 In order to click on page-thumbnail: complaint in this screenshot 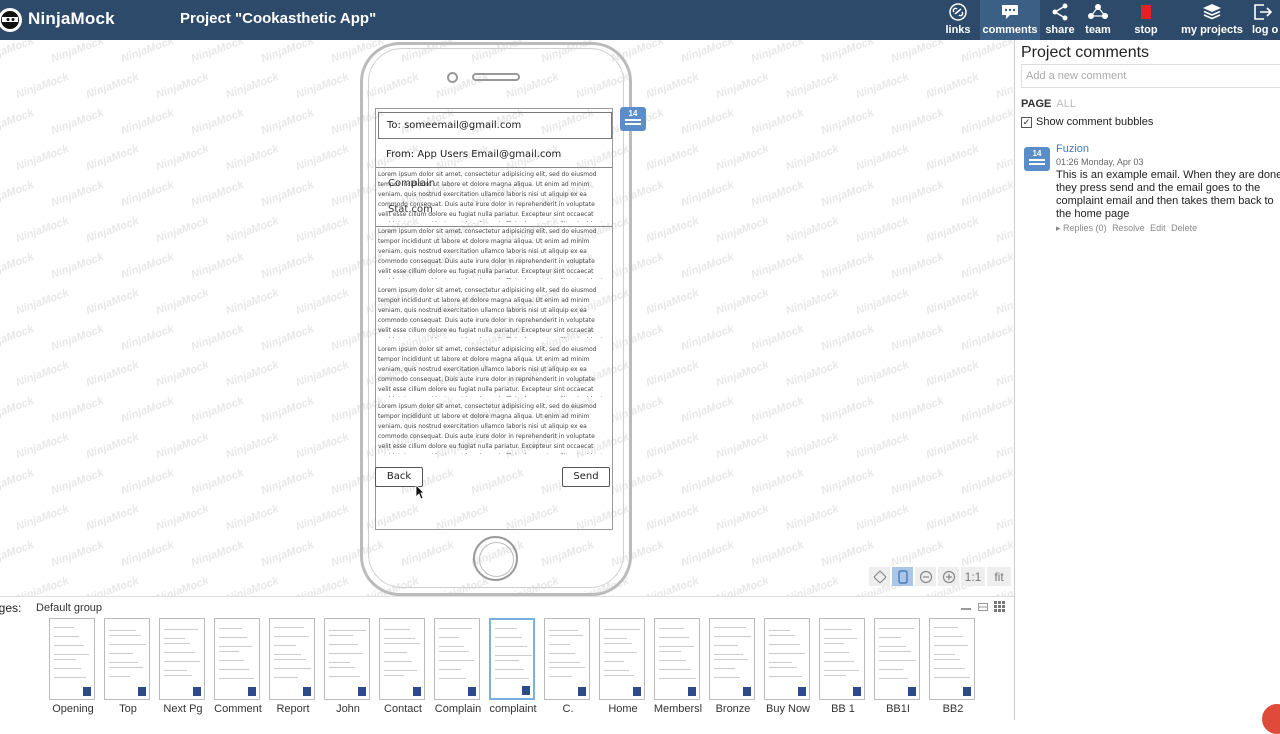, I will do `click(515, 667)`.